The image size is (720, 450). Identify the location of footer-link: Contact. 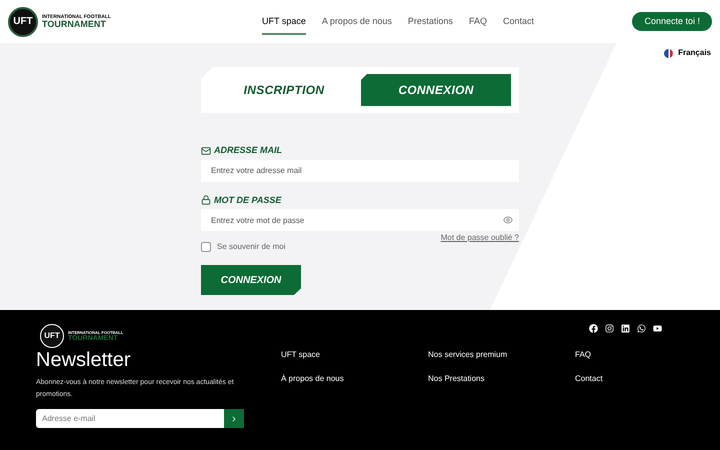
(647, 379).